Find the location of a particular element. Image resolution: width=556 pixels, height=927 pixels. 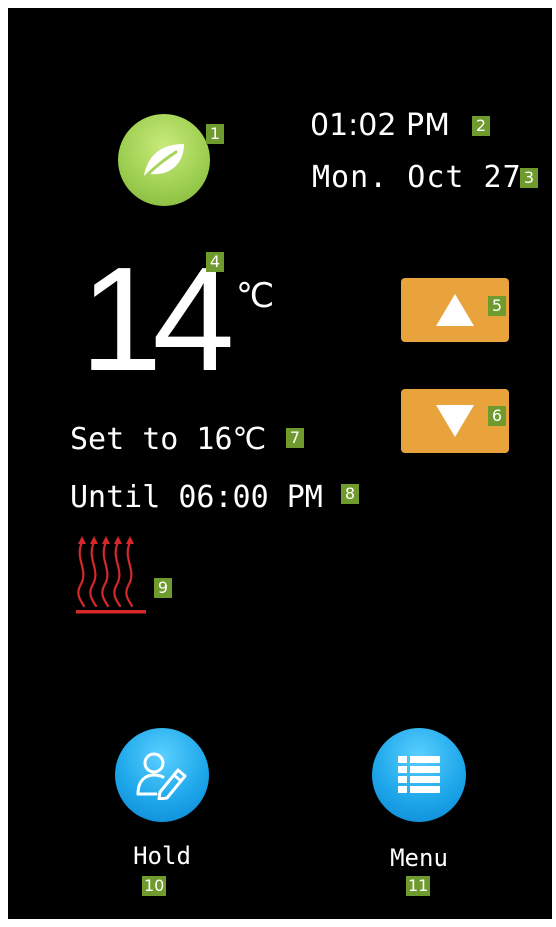

annotation-badge-10: 10 is located at coordinates (154, 886).